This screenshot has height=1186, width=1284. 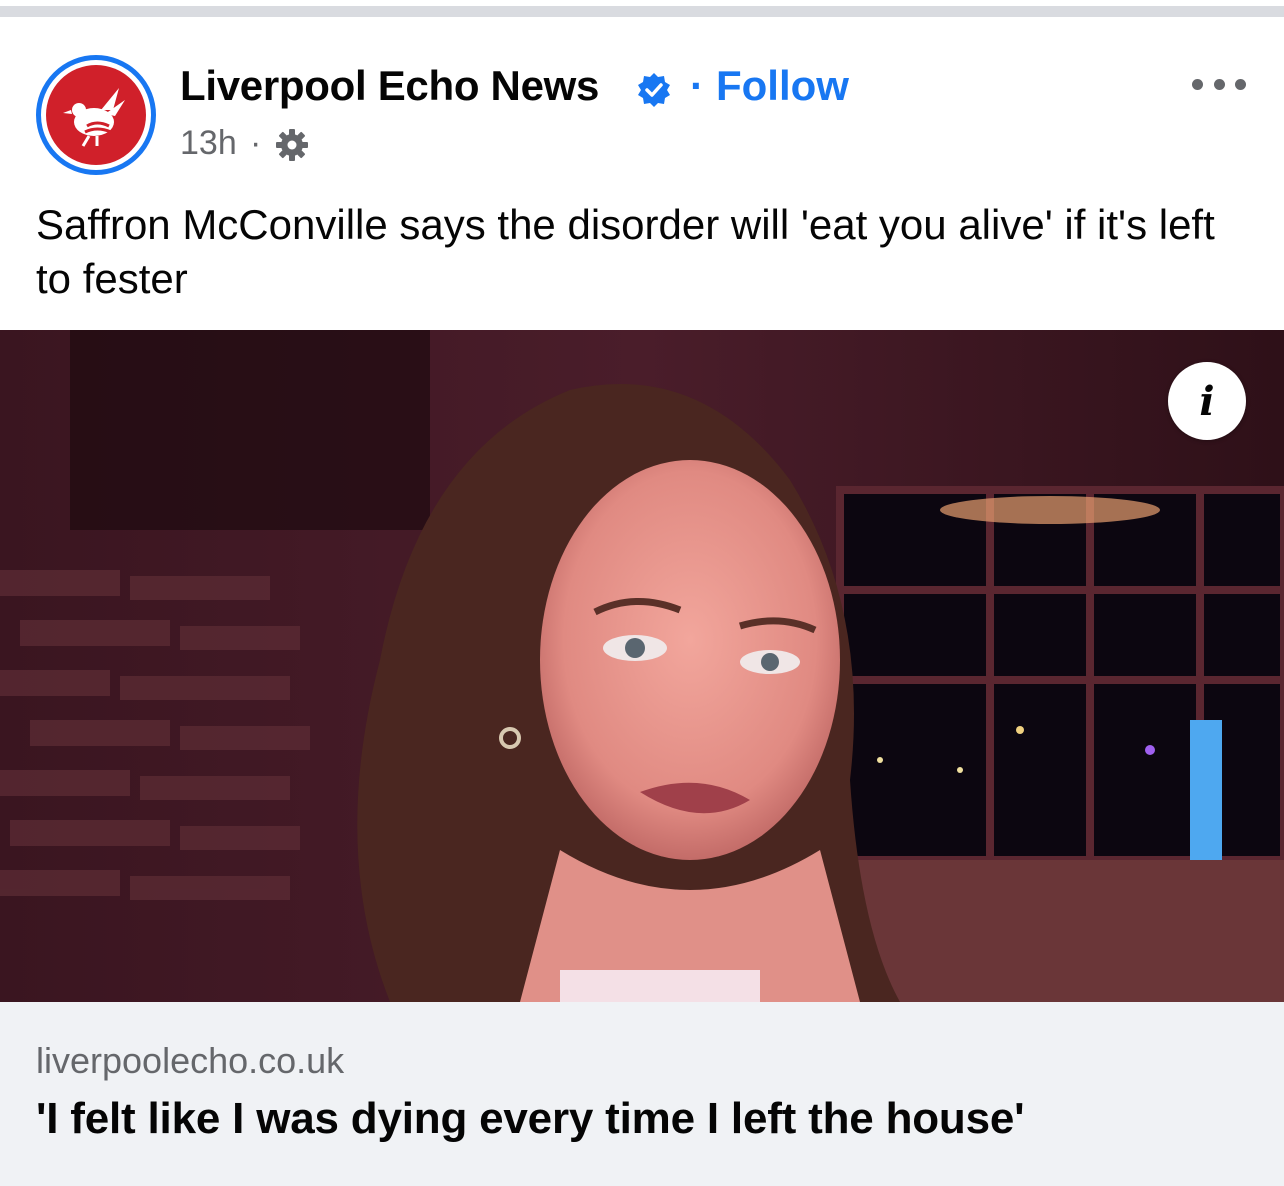 I want to click on page-avatar, so click(x=96, y=115).